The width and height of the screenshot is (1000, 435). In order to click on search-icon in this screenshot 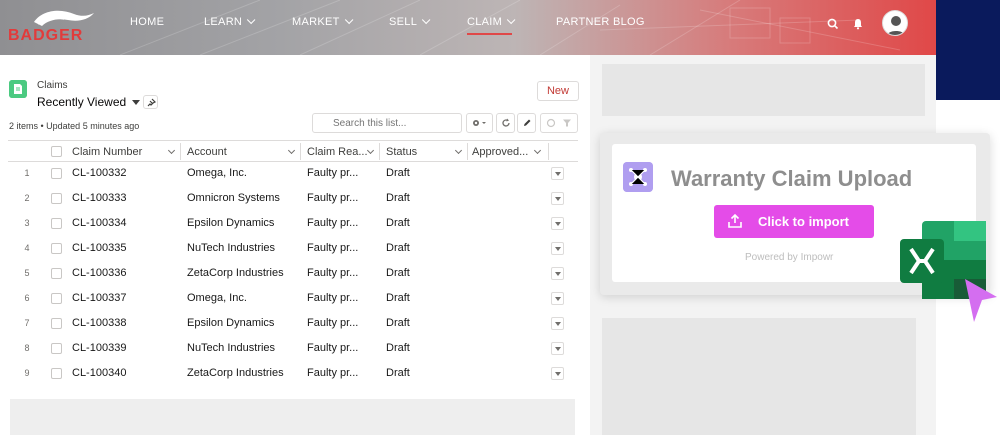, I will do `click(833, 24)`.